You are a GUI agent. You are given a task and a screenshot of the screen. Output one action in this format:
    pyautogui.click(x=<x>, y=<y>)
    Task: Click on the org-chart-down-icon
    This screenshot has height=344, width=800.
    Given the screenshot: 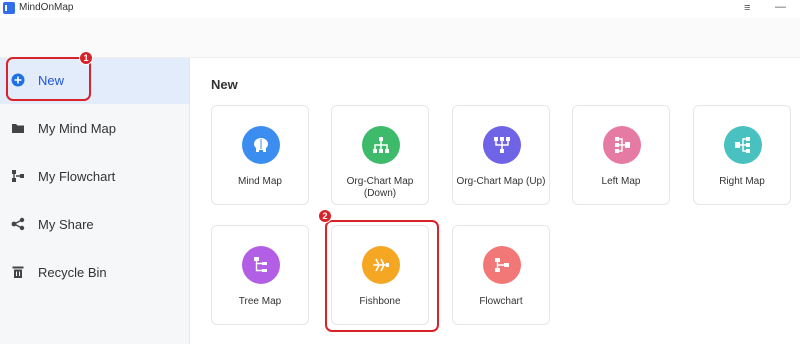 What is the action you would take?
    pyautogui.click(x=381, y=145)
    